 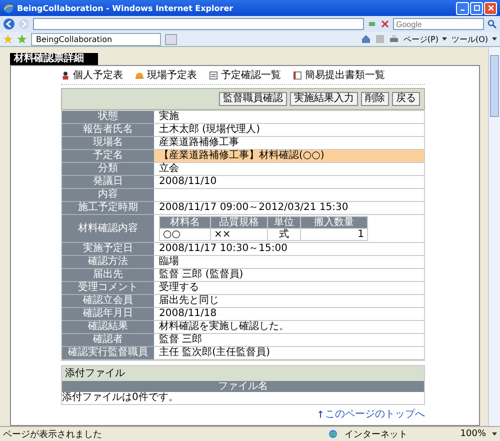 What do you see at coordinates (289, 327) in the screenshot?
I see `field-value: 材料確認を実施し確認した。` at bounding box center [289, 327].